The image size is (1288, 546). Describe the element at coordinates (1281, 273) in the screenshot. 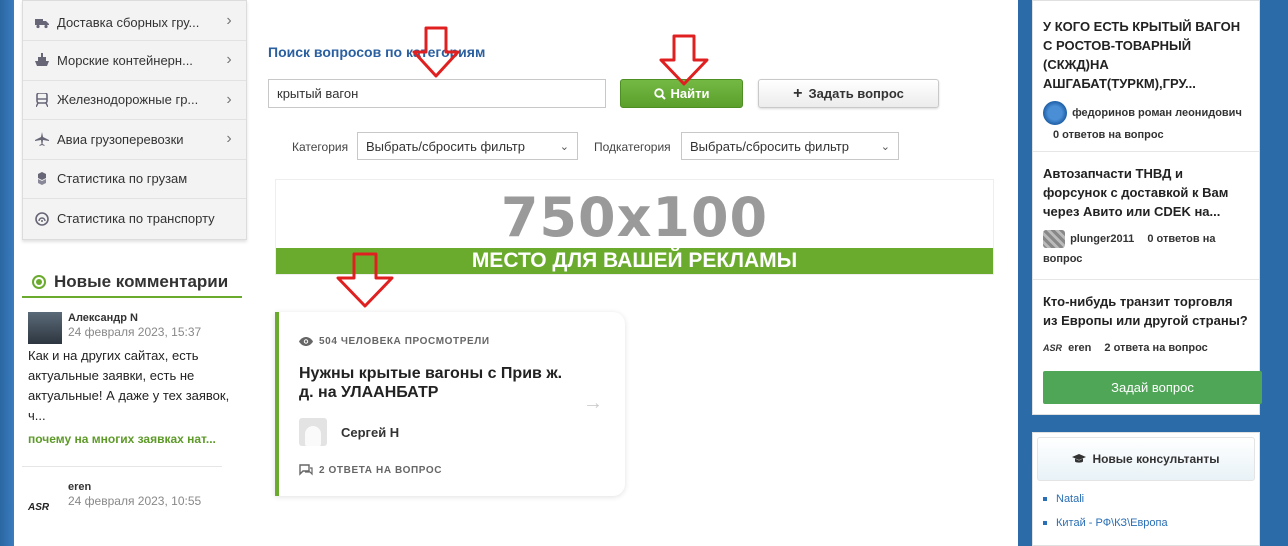

I see `scrollbar` at that location.